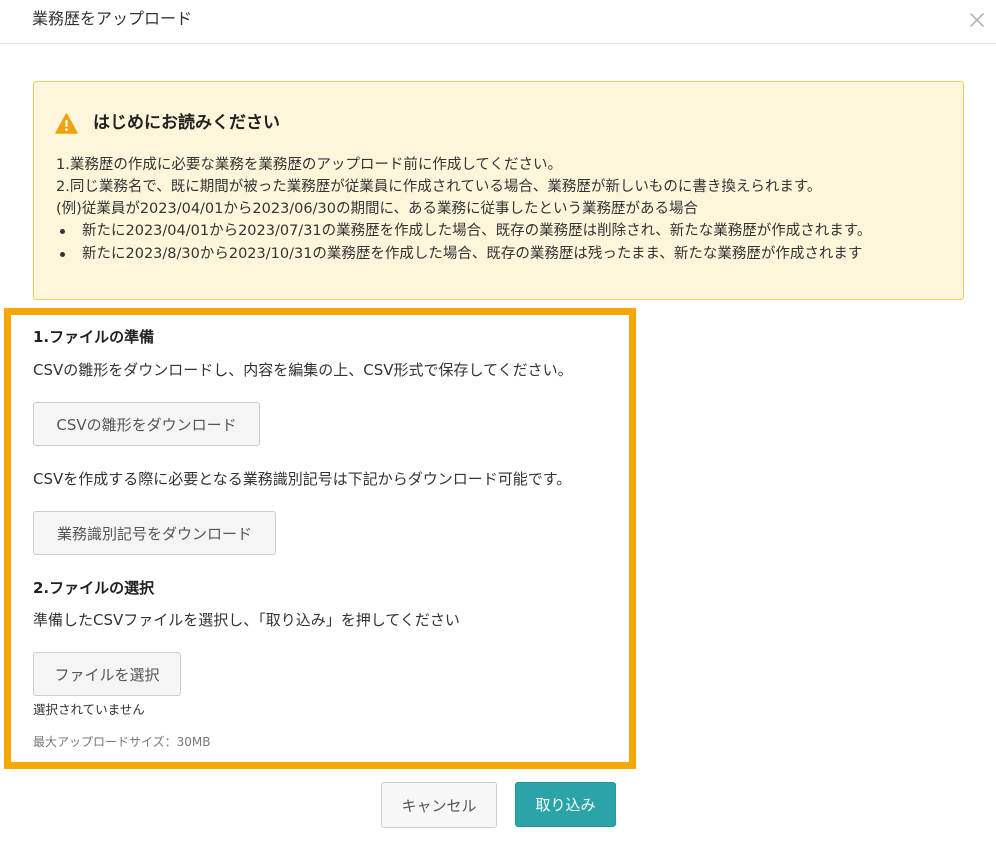  I want to click on modal-title: 業務歴をアップロード, so click(112, 18).